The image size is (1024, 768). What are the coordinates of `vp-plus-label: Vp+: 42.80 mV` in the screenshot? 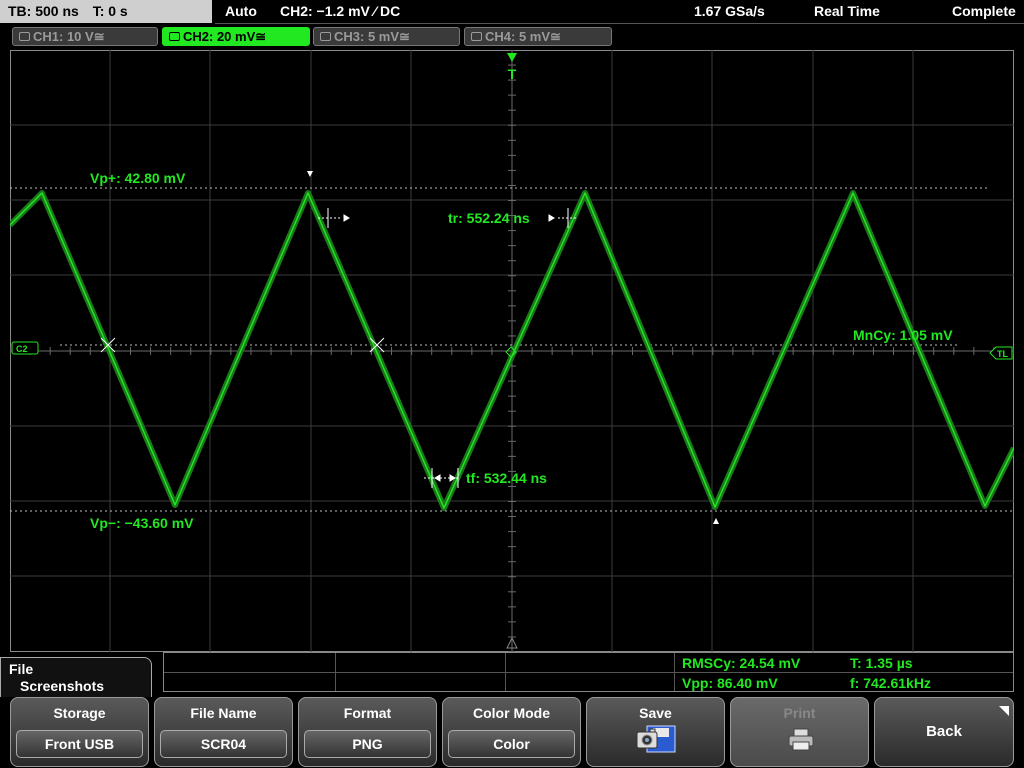 It's located at (138, 178).